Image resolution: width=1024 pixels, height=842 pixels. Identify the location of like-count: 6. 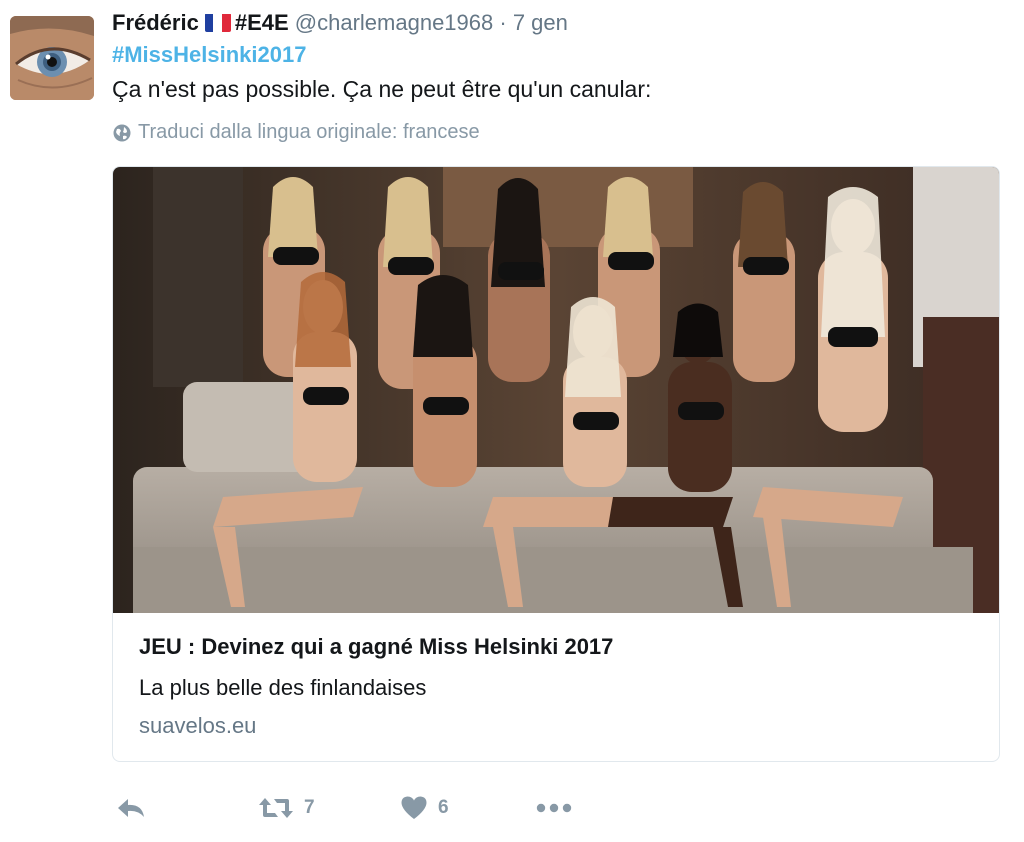
(443, 807).